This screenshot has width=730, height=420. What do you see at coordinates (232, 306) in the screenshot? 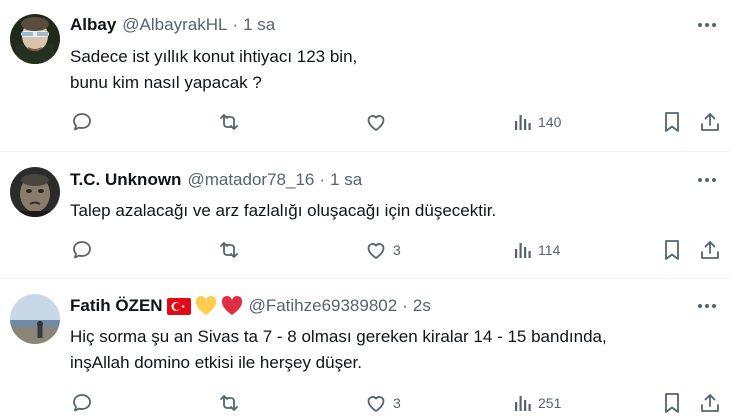
I see `red-heart-emoji` at bounding box center [232, 306].